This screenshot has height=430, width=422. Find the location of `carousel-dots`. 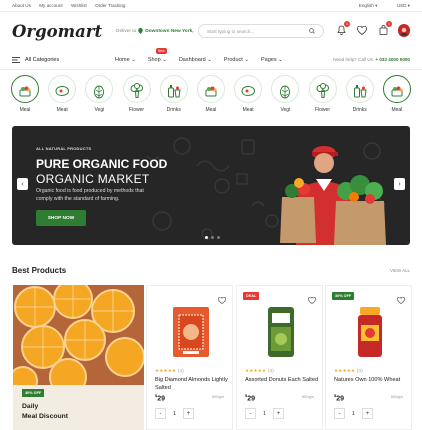

carousel-dots is located at coordinates (212, 237).